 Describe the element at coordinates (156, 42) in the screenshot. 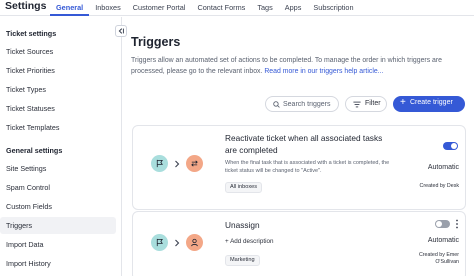

I see `page-title: Triggers` at that location.